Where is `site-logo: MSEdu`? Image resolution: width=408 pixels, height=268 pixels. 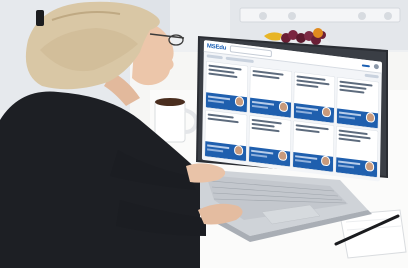
site-logo: MSEdu is located at coordinates (216, 47).